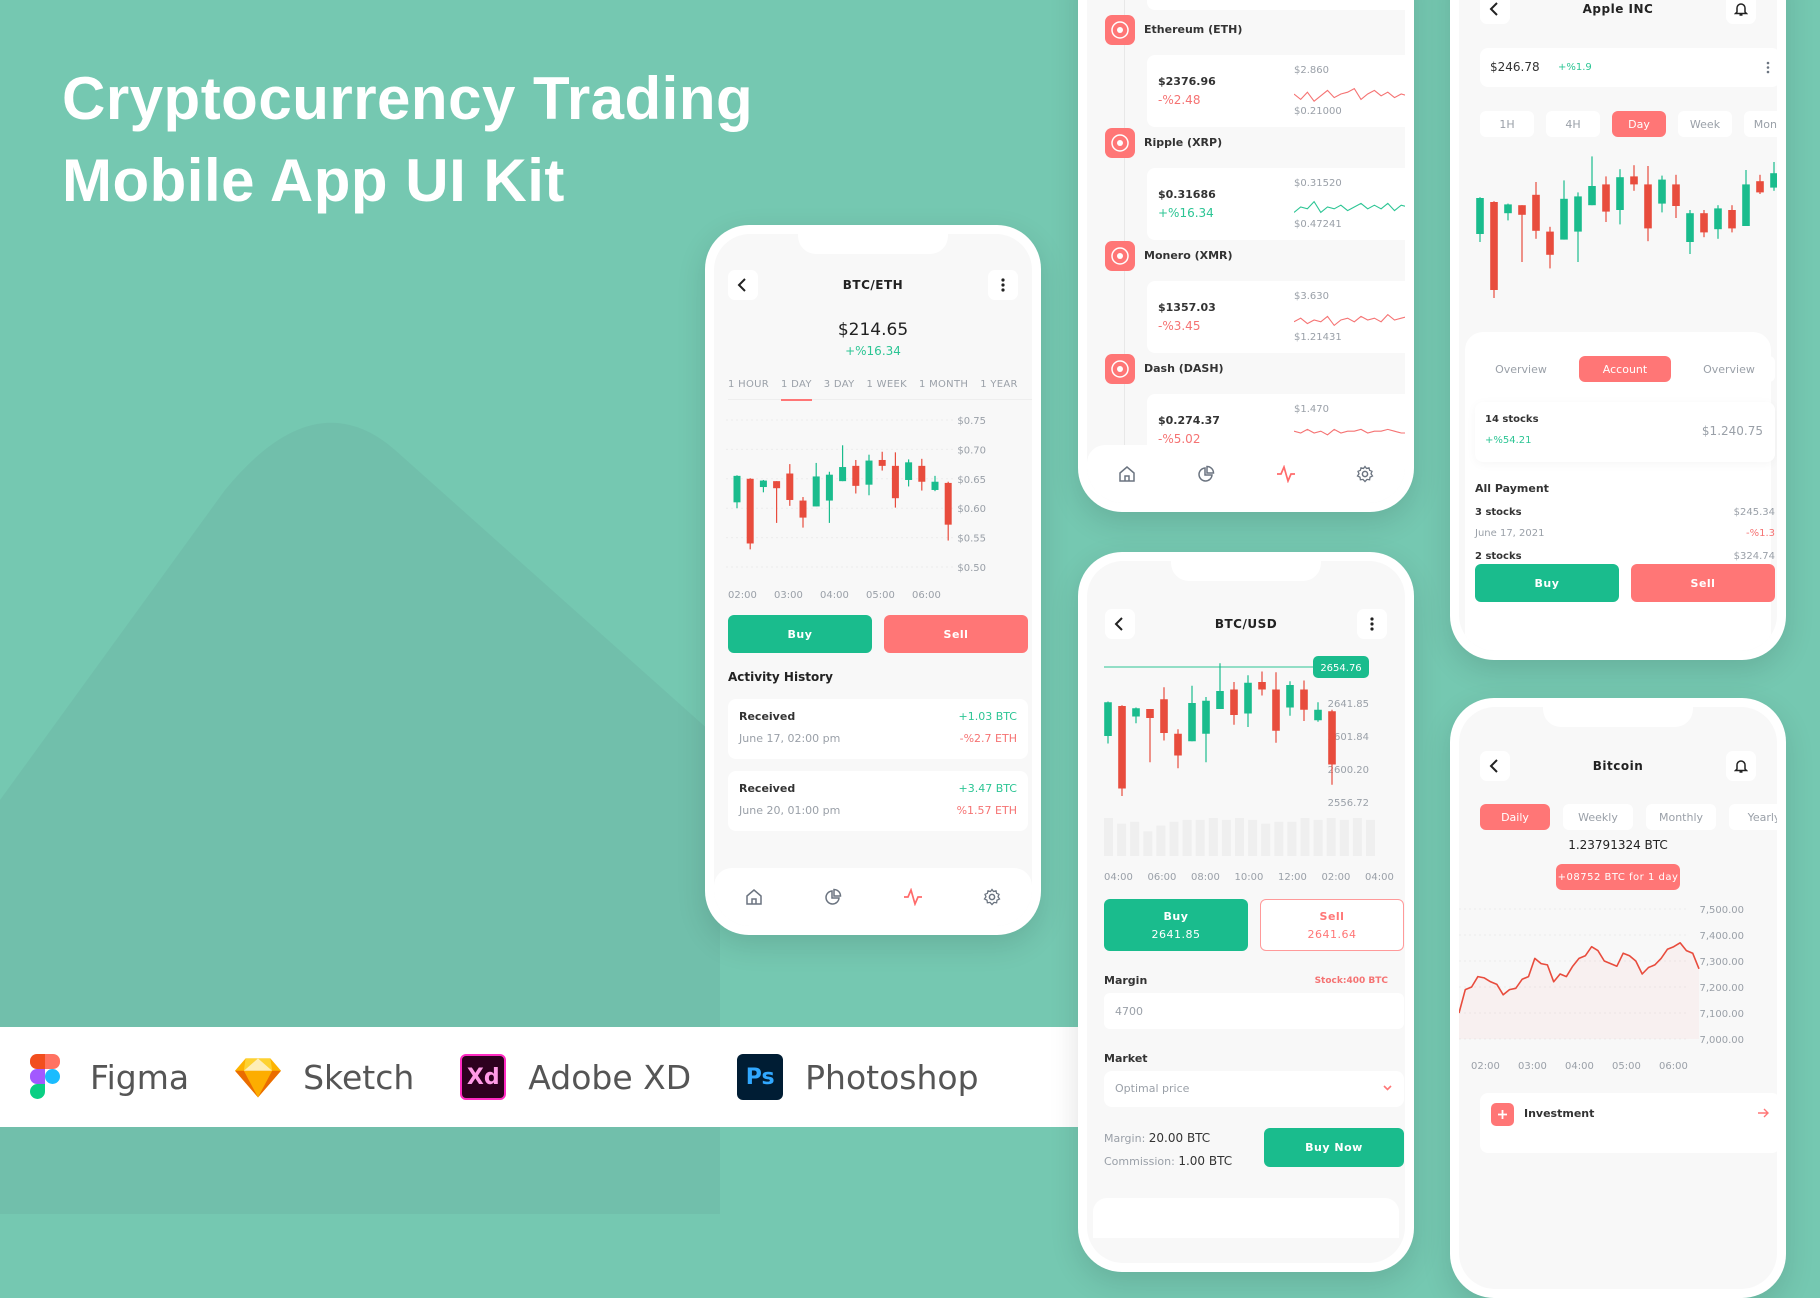 Image resolution: width=1820 pixels, height=1298 pixels. Describe the element at coordinates (1515, 67) in the screenshot. I see `price: $246.78` at that location.